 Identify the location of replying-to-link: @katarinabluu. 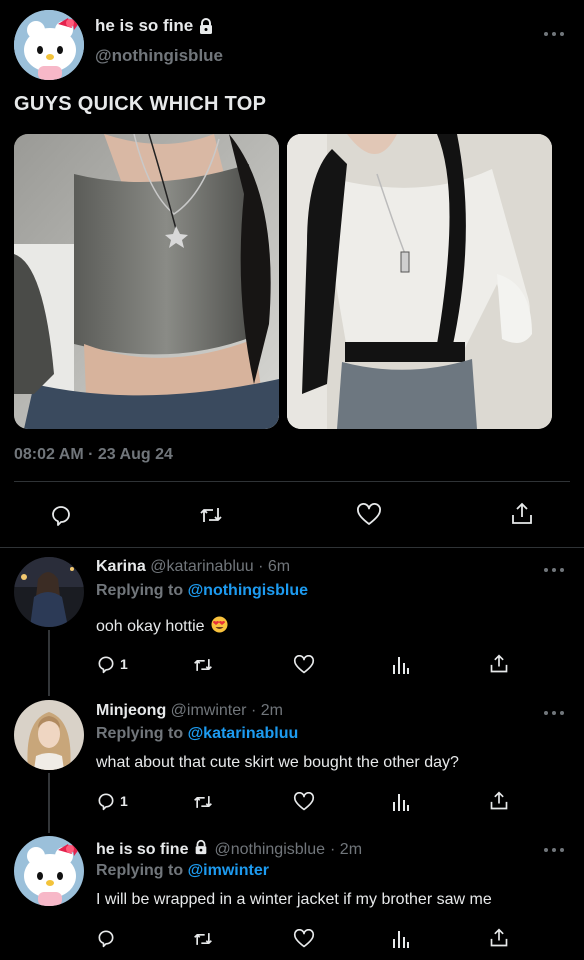
(243, 733).